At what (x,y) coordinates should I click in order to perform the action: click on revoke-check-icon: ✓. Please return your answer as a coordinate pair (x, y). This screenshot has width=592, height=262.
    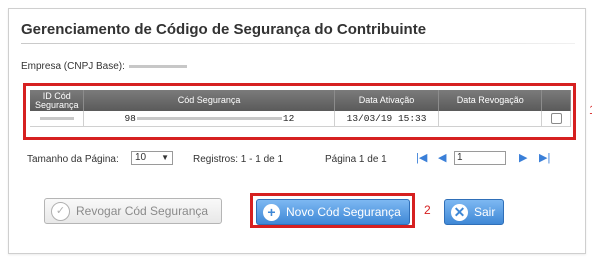
    Looking at the image, I should click on (60, 211).